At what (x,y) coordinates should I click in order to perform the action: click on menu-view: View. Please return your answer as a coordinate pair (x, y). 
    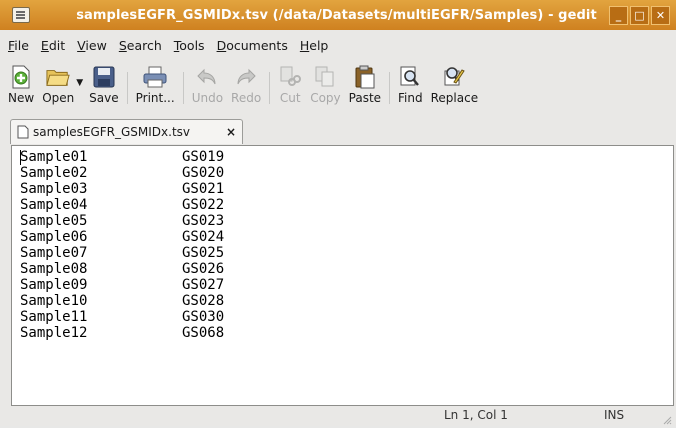
    Looking at the image, I should click on (92, 45).